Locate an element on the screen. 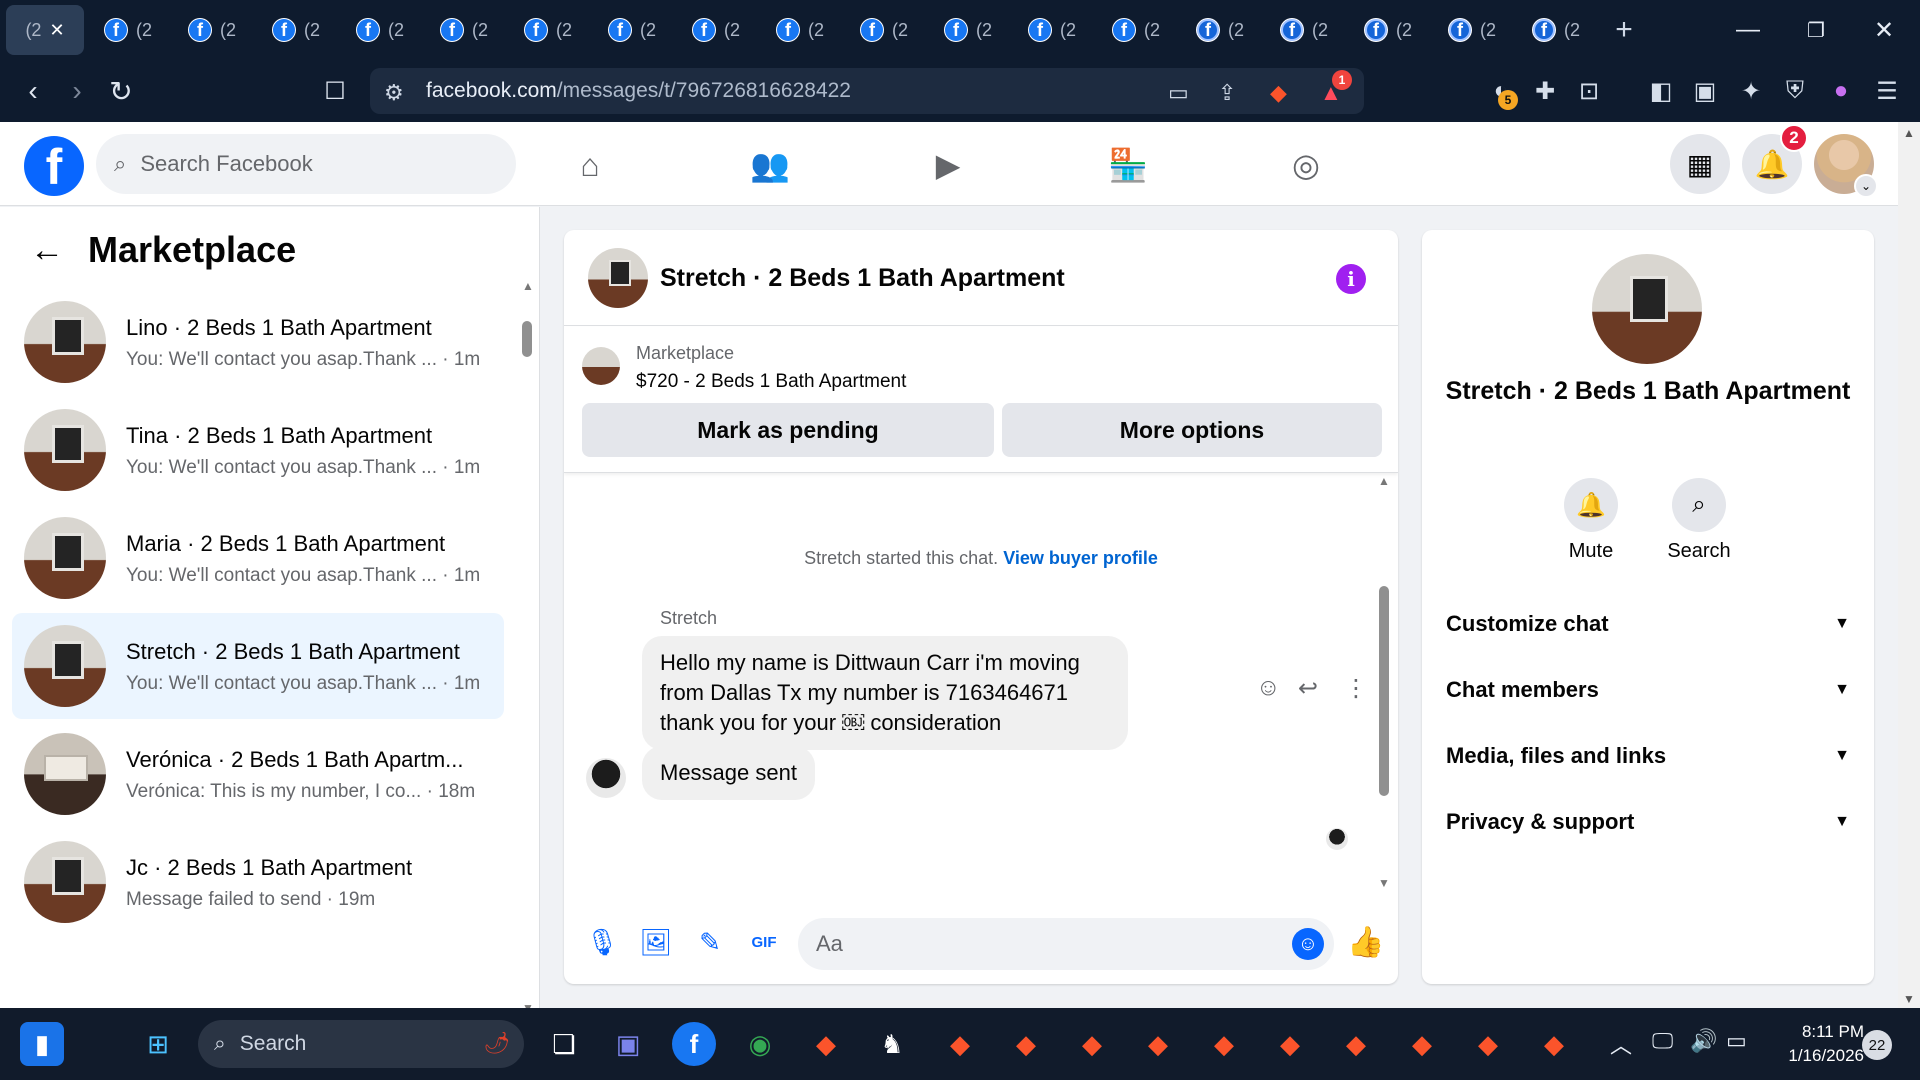 The image size is (1920, 1080). taskbar-search: ⌕ Search 🌶 is located at coordinates (361, 1044).